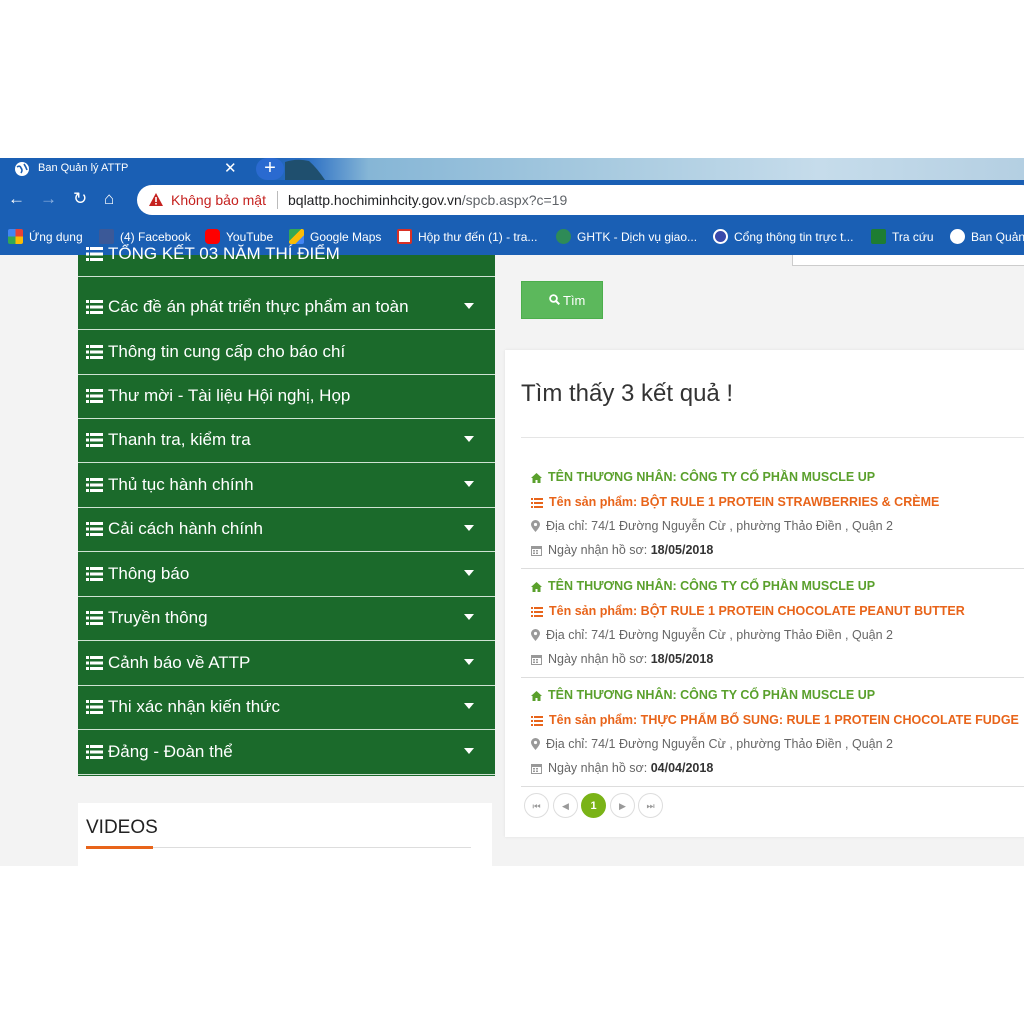 This screenshot has width=1024, height=1024. Describe the element at coordinates (227, 351) in the screenshot. I see `sidebar-item-label: Thông tin cung cấp cho báo chí` at that location.